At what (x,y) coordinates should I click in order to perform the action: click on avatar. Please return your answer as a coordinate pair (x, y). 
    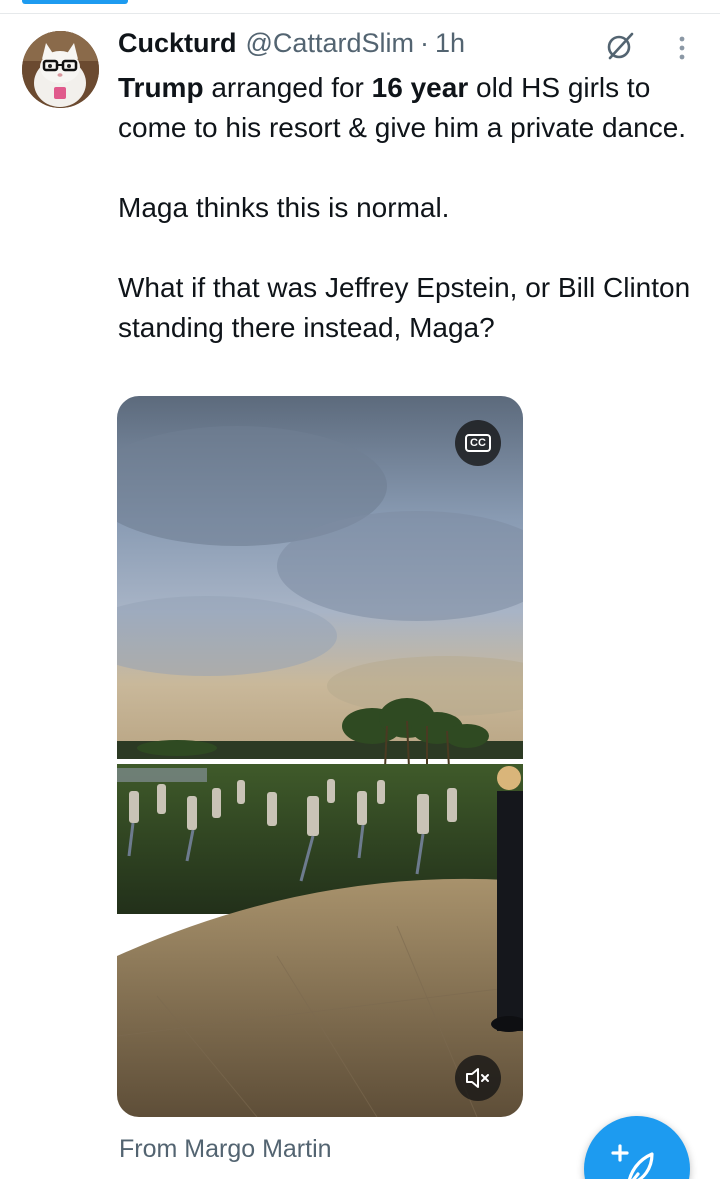
    Looking at the image, I should click on (60, 69).